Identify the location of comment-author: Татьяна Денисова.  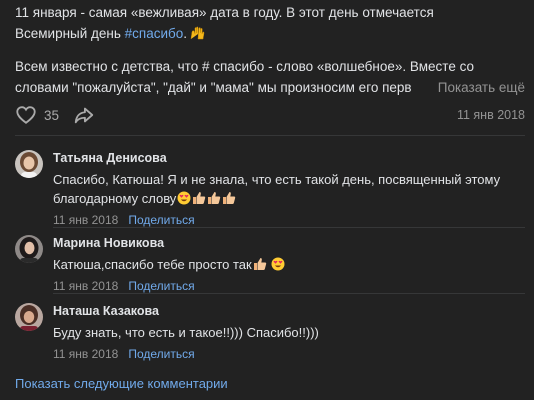
(288, 158).